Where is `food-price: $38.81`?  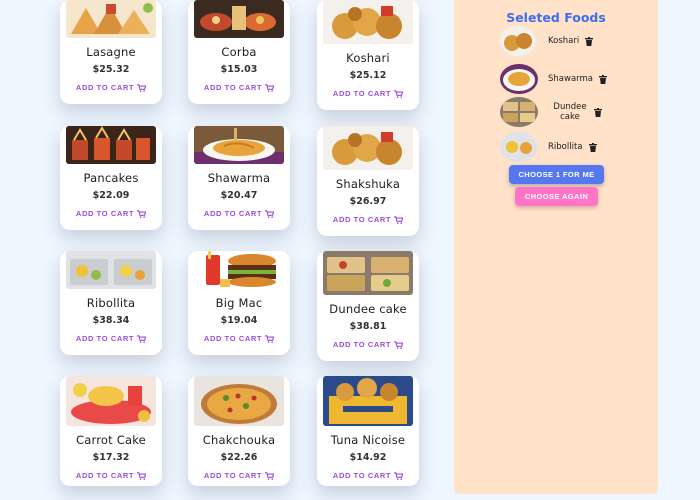
food-price: $38.81 is located at coordinates (368, 326).